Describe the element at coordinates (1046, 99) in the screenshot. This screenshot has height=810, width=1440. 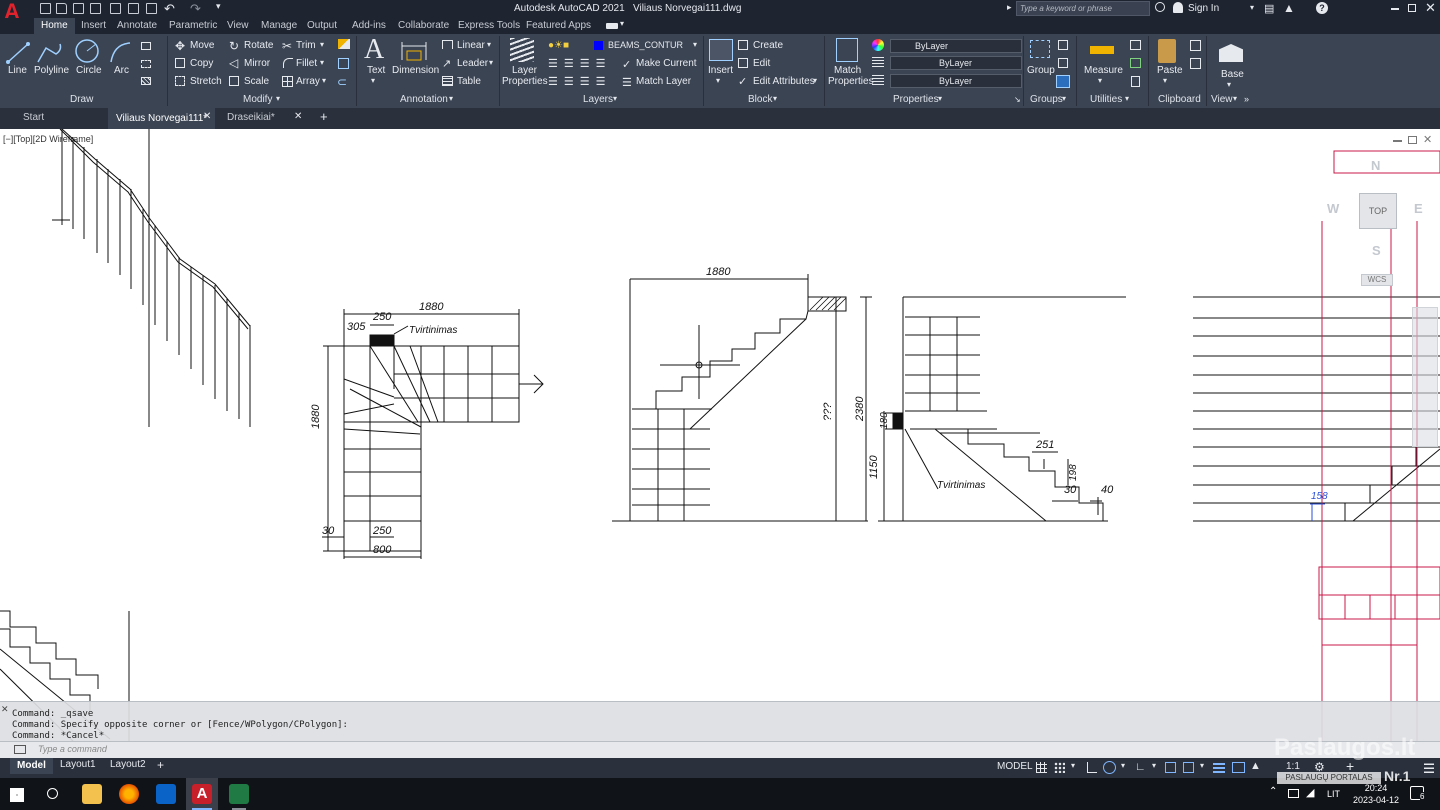
I see `groups-panel-label: Groups` at that location.